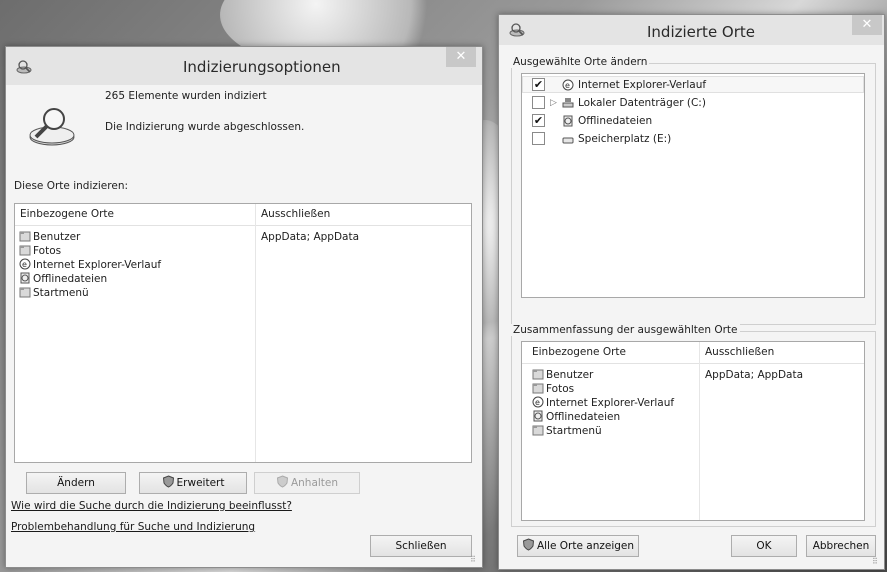  I want to click on tree-item-label: Internet Explorer-Verlauf, so click(642, 85).